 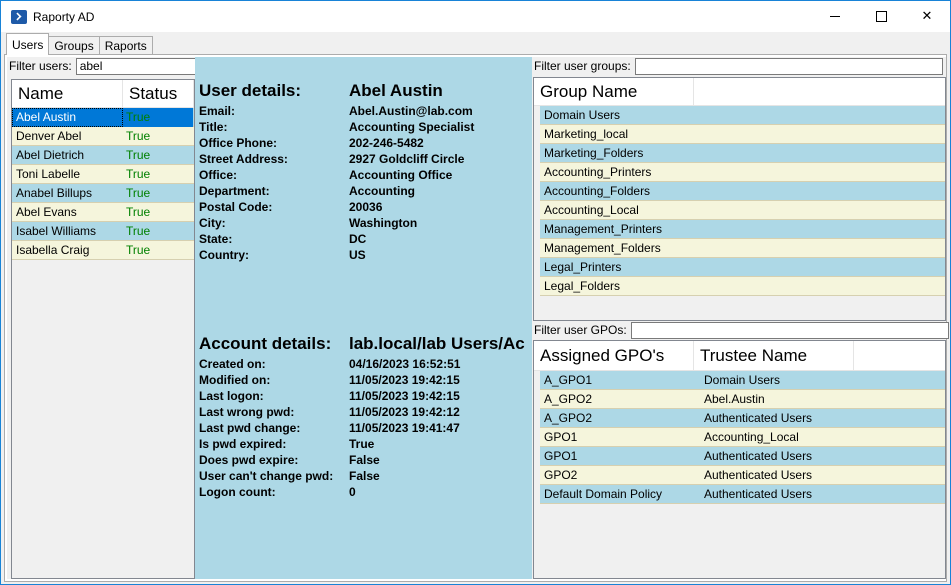 What do you see at coordinates (742, 153) in the screenshot?
I see `group-row: Marketing_Folders` at bounding box center [742, 153].